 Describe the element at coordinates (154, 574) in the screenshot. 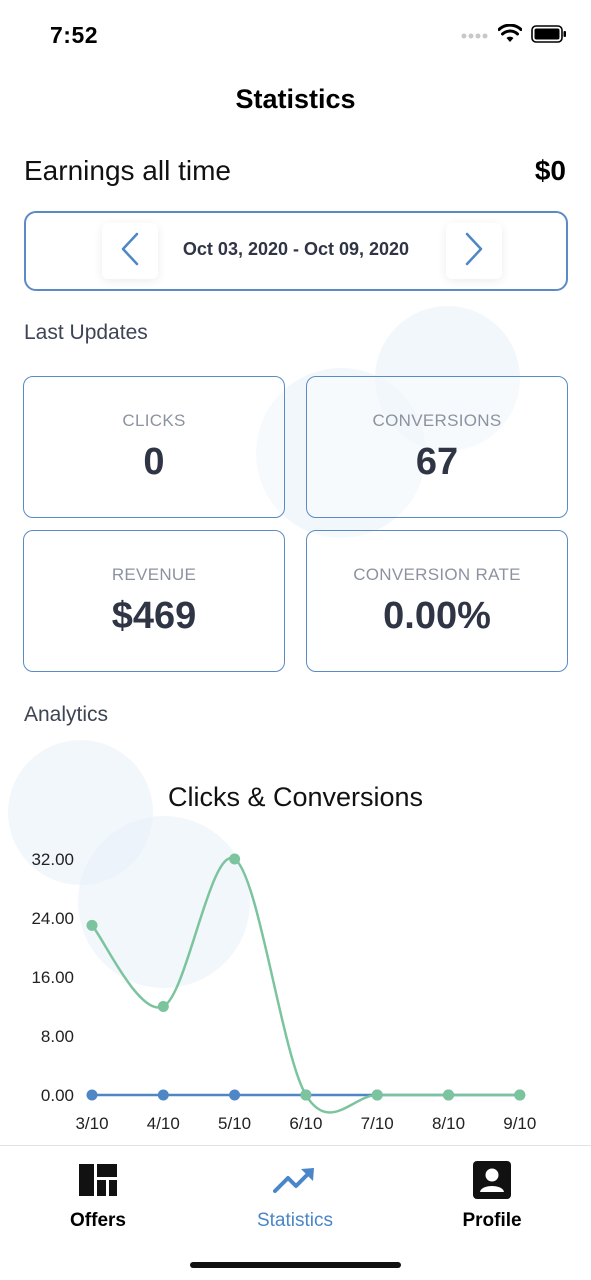

I see `stat-label: REVENUE` at that location.